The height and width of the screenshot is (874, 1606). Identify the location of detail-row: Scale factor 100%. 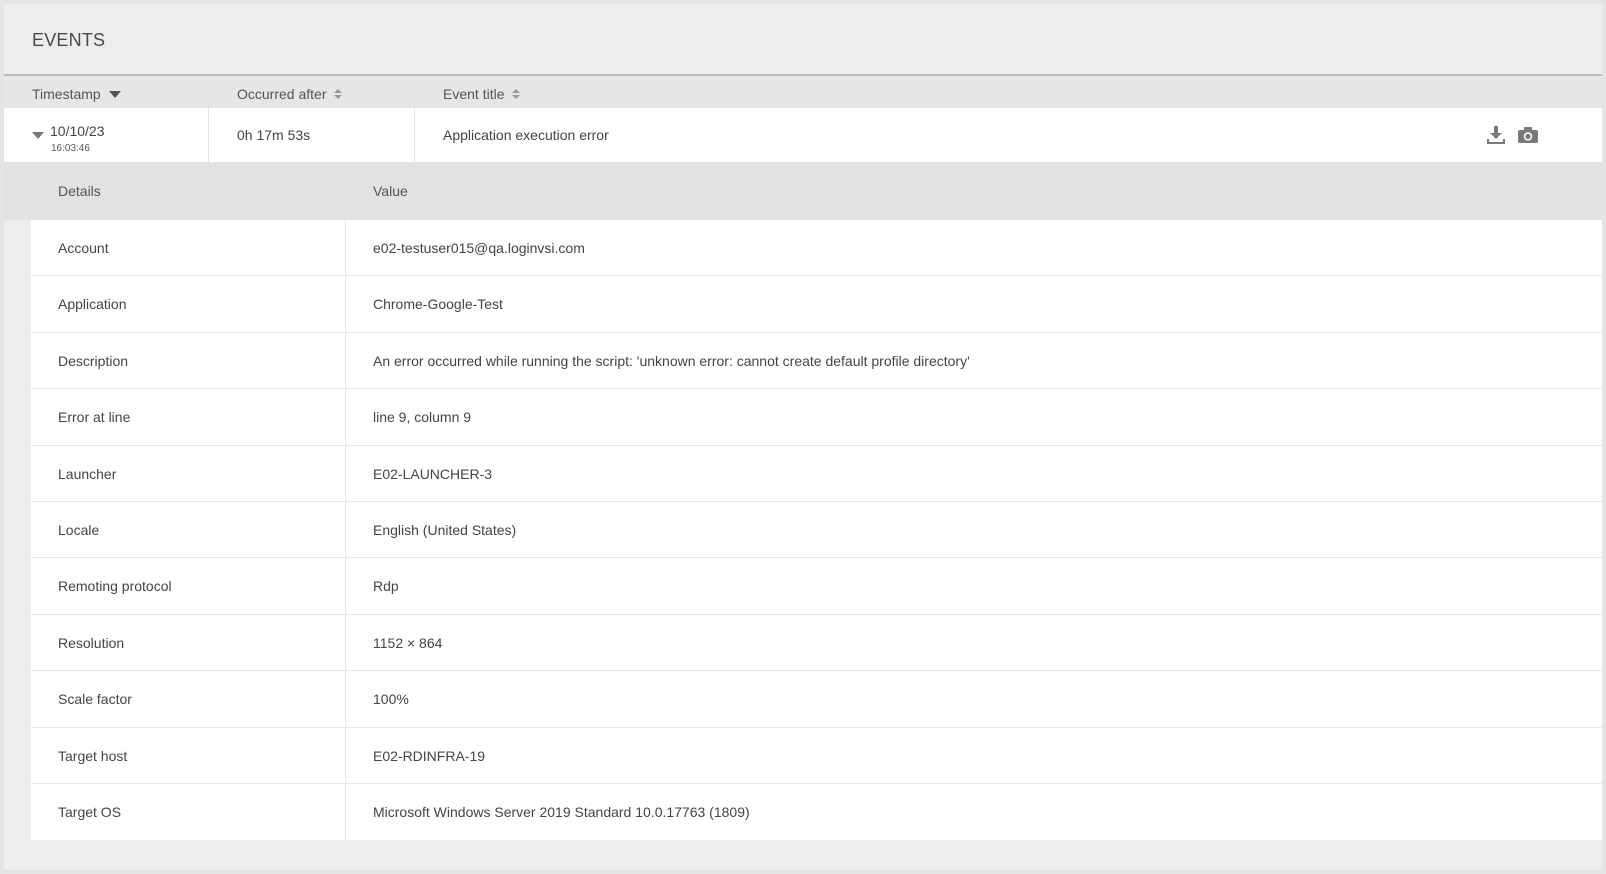
(816, 699).